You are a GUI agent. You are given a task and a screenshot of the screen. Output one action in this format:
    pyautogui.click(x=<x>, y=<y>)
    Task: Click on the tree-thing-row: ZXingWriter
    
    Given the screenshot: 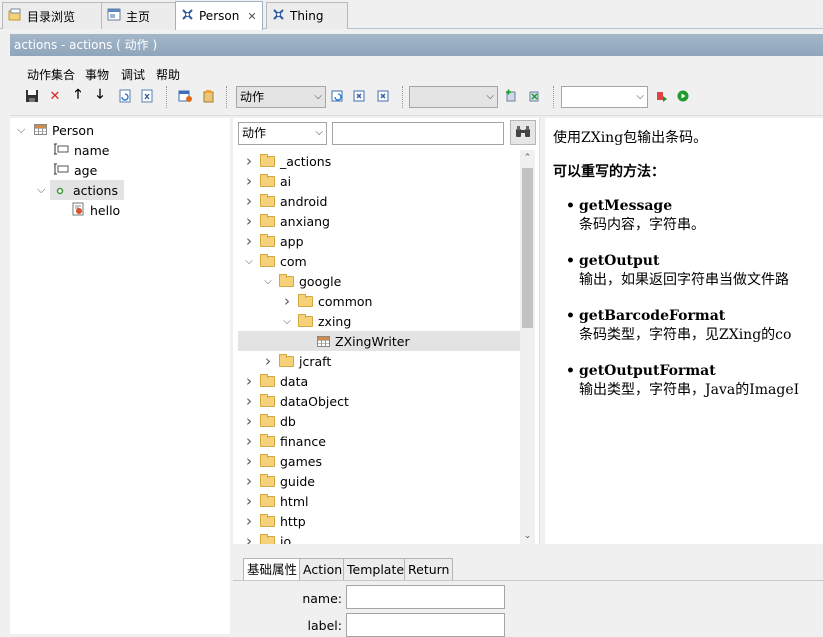 What is the action you would take?
    pyautogui.click(x=379, y=341)
    